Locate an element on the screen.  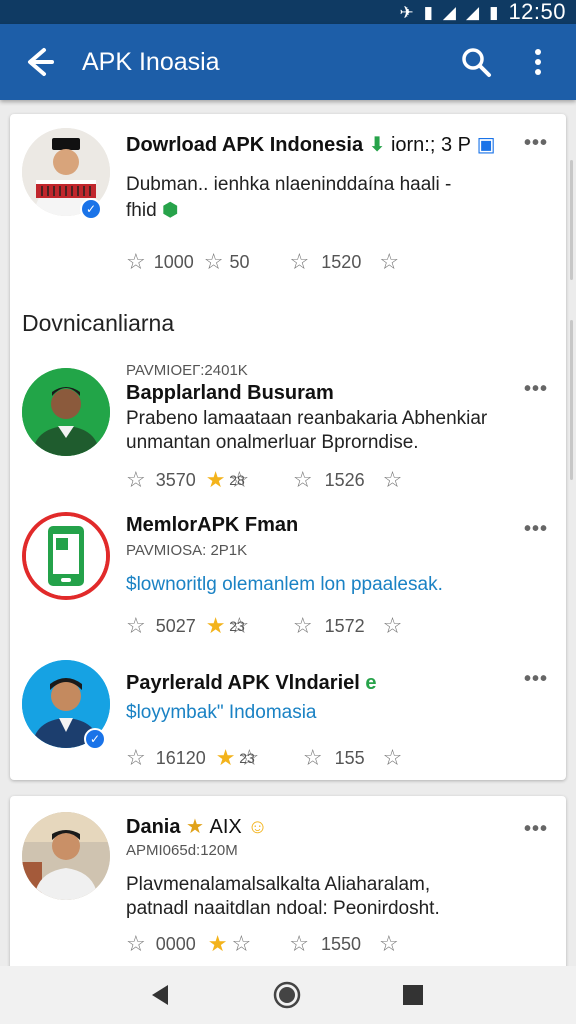
post-meta: APMI065d:120M is located at coordinates (182, 850).